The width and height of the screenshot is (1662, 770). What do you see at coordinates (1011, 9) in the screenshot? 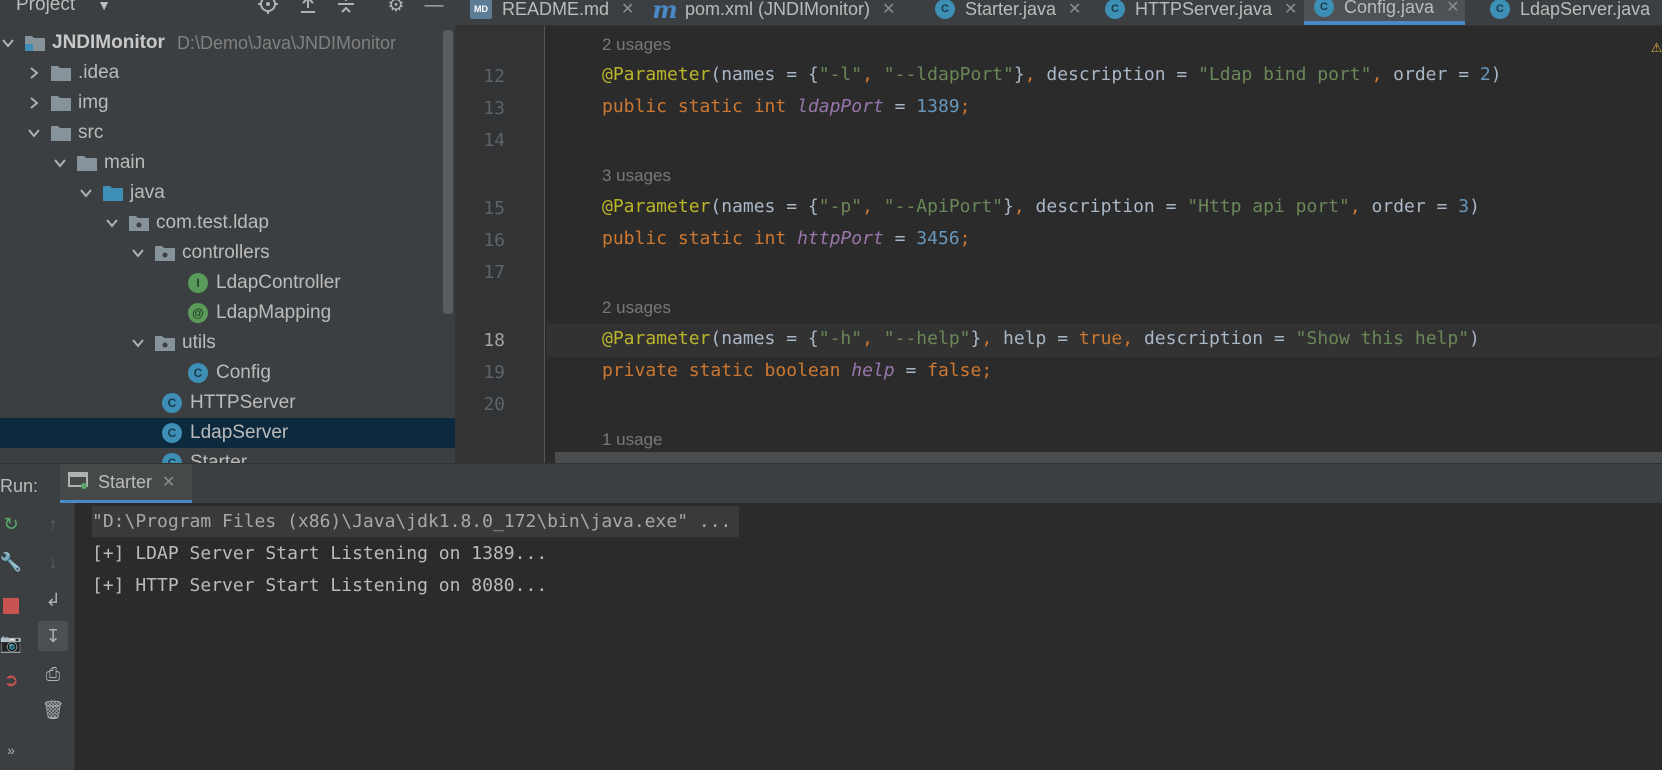
I see `tab-label: Starter.java` at bounding box center [1011, 9].